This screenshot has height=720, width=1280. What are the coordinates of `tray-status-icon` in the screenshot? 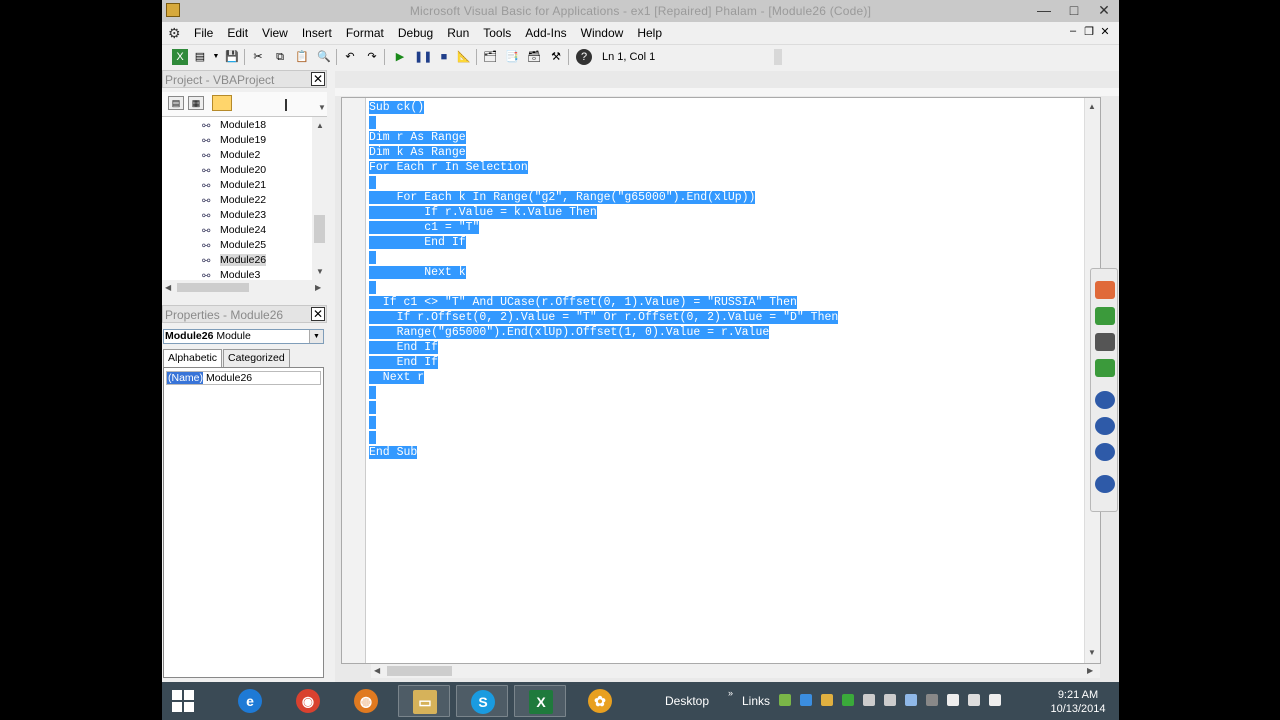 It's located at (848, 700).